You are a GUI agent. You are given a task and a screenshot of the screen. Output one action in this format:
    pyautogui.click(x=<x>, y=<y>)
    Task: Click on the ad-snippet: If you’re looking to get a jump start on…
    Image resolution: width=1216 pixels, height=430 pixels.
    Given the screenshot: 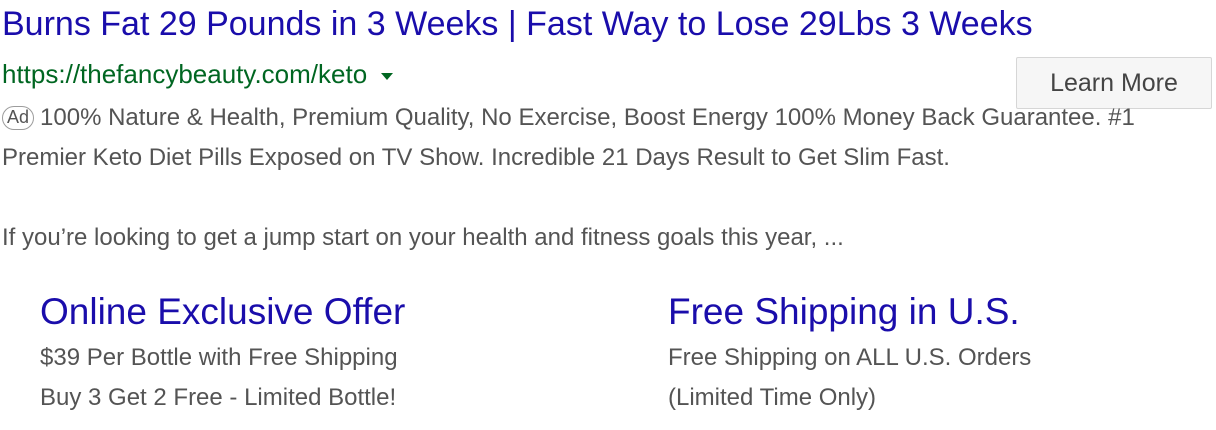 What is the action you would take?
    pyautogui.click(x=423, y=237)
    